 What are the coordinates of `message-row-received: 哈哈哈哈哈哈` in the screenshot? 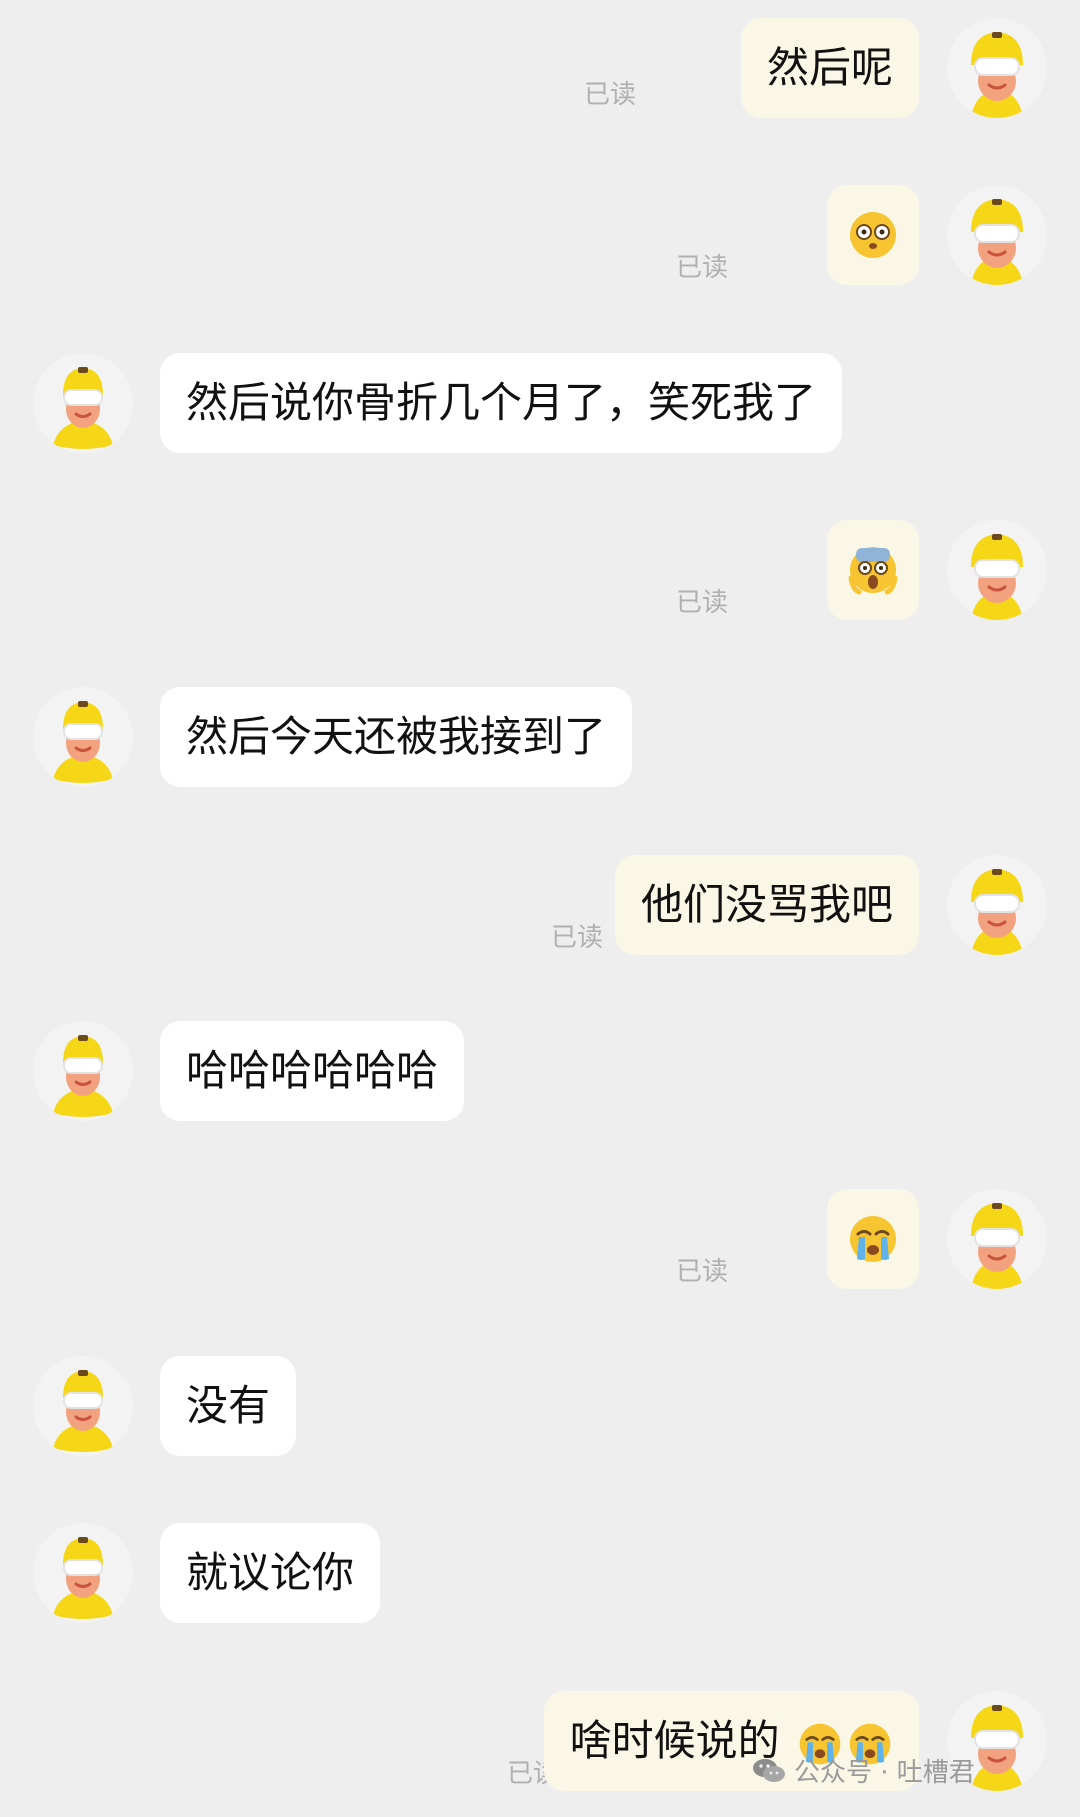 It's located at (540, 1076).